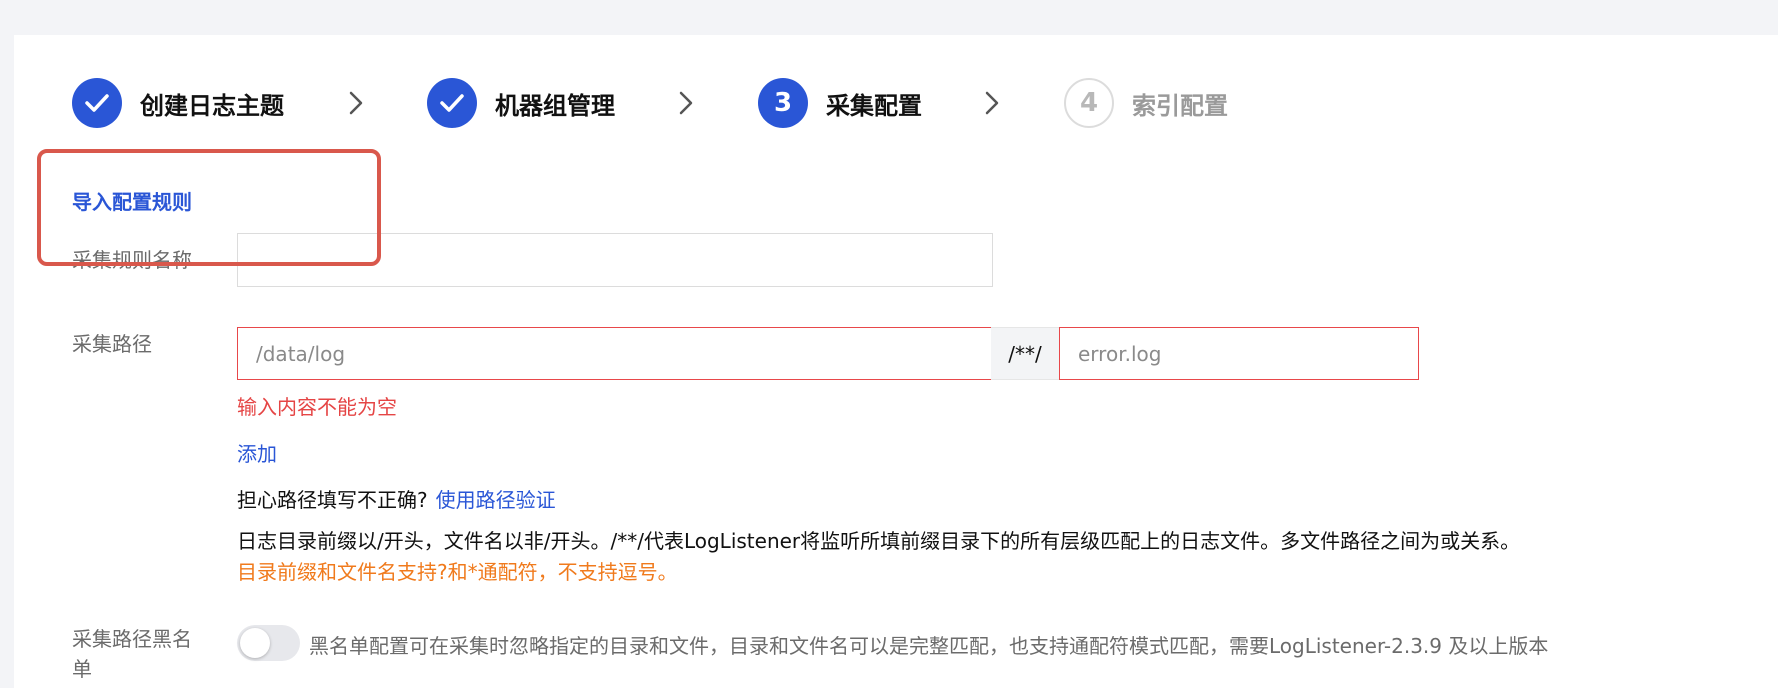 The image size is (1778, 688). I want to click on add-path-link: 添加, so click(257, 452).